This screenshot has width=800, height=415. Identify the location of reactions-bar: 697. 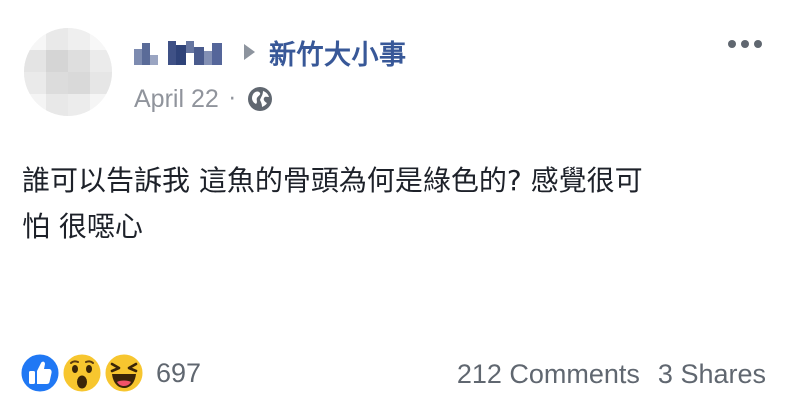
(109, 373).